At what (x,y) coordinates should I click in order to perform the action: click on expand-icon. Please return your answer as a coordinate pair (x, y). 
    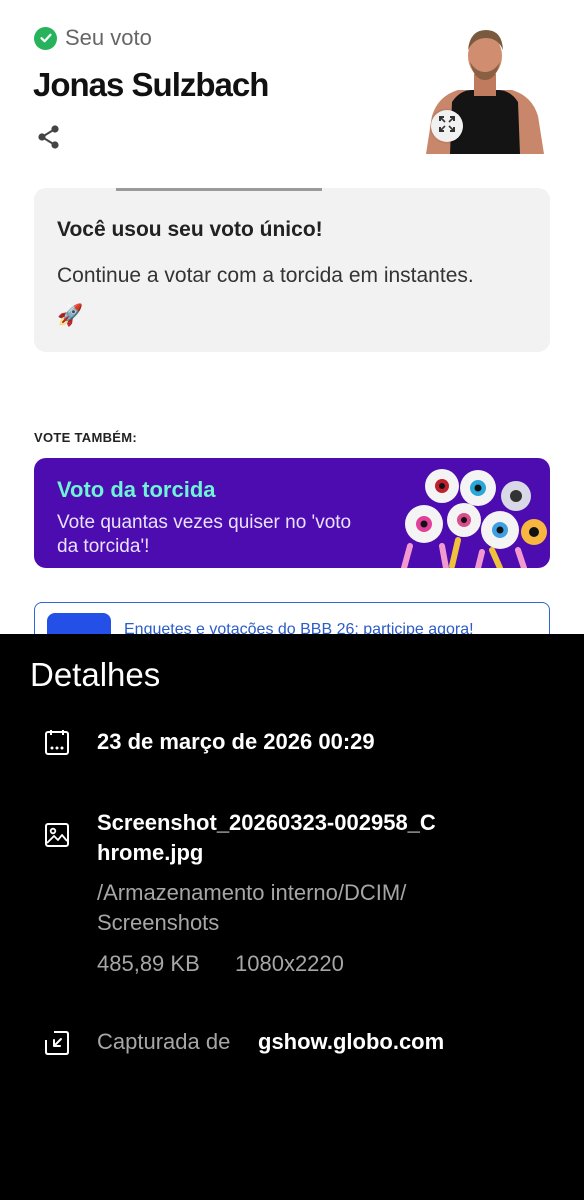
    Looking at the image, I should click on (447, 126).